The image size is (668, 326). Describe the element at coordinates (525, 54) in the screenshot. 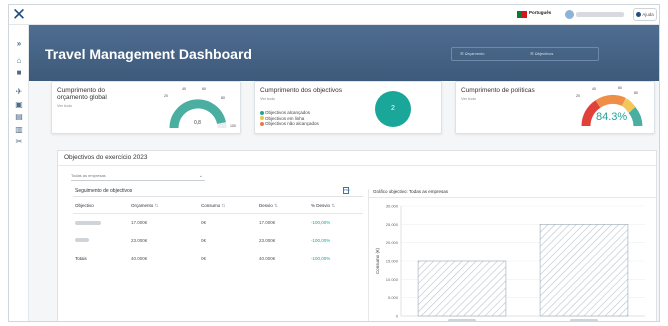

I see `filter-bar: ☰ Orçamento ⌄ ☰ Objectivos ⌄` at that location.